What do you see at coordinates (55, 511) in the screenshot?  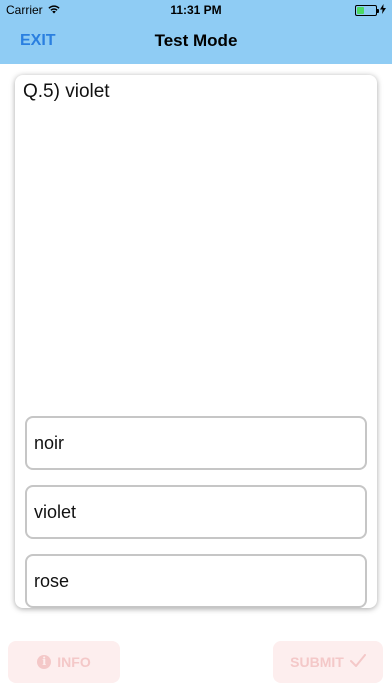 I see `answer-option-label: violet` at bounding box center [55, 511].